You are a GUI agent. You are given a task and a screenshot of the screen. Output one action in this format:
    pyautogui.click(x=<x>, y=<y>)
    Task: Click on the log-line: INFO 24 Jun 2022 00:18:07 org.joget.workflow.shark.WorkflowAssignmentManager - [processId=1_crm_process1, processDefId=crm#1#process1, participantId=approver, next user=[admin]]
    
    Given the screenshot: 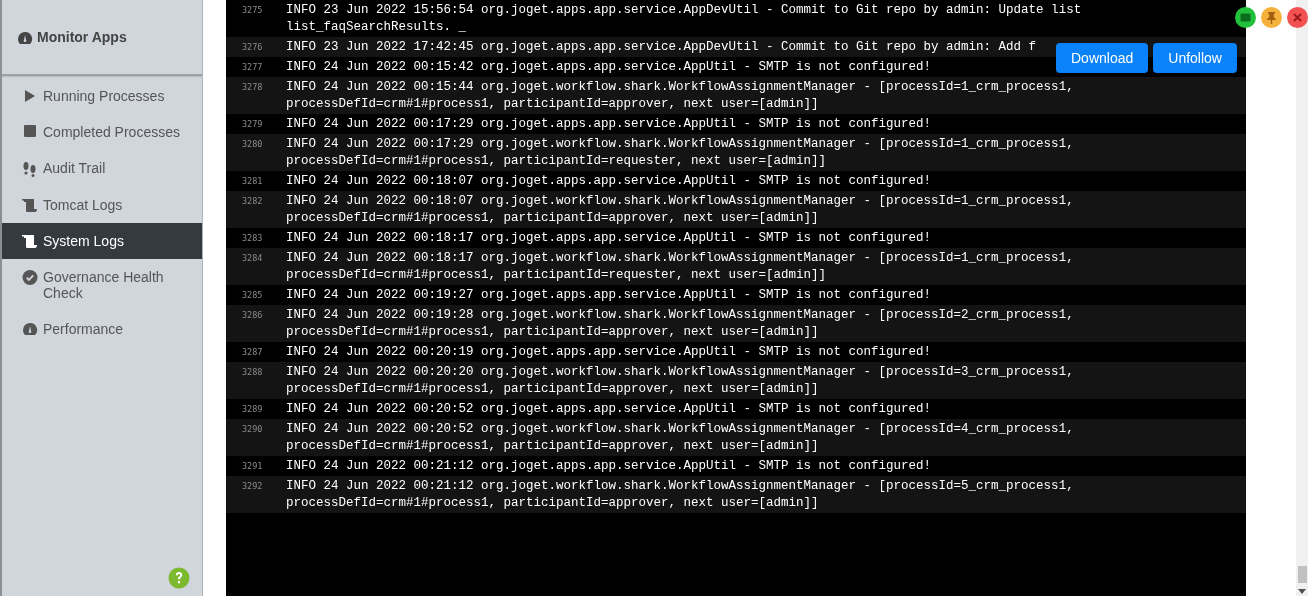 What is the action you would take?
    pyautogui.click(x=680, y=210)
    